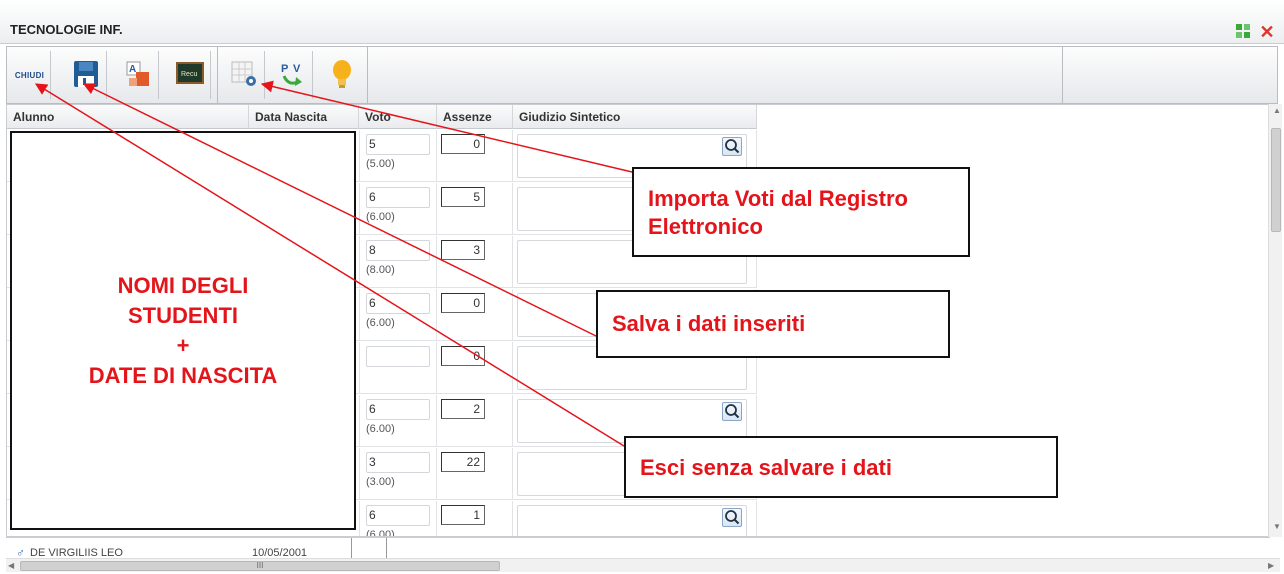  I want to click on voto-cell: 5 (5.00), so click(398, 156).